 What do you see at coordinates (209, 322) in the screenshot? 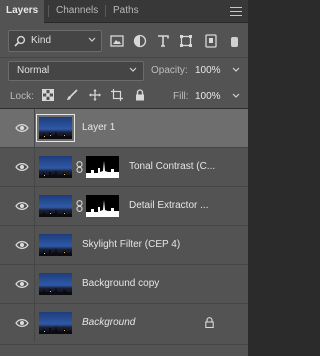
I see `layer-locked-icon` at bounding box center [209, 322].